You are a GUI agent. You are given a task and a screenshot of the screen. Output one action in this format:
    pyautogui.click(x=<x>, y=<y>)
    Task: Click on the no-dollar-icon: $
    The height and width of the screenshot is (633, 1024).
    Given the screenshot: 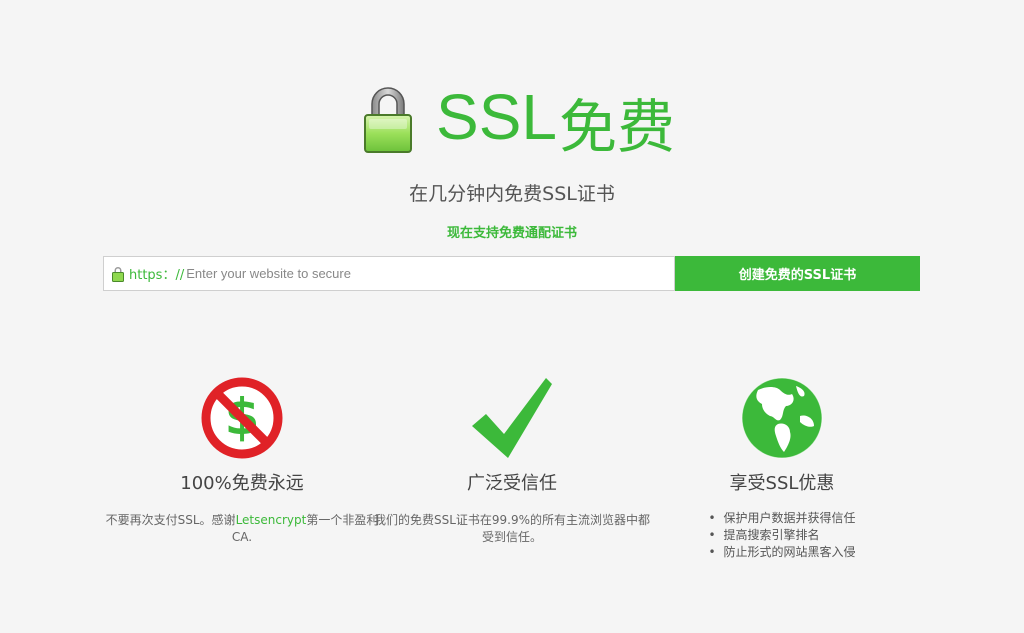 What is the action you would take?
    pyautogui.click(x=242, y=418)
    